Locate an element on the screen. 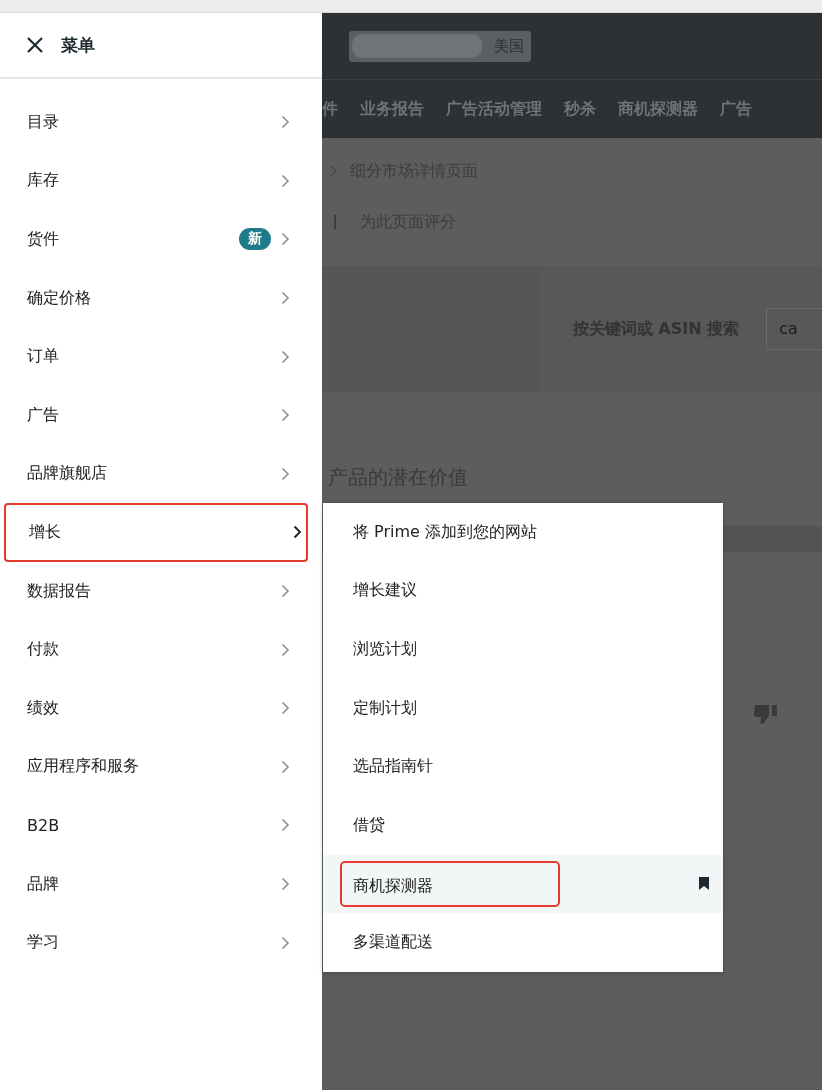 This screenshot has width=822, height=1090. submenu-item: 多渠道配送 is located at coordinates (523, 942).